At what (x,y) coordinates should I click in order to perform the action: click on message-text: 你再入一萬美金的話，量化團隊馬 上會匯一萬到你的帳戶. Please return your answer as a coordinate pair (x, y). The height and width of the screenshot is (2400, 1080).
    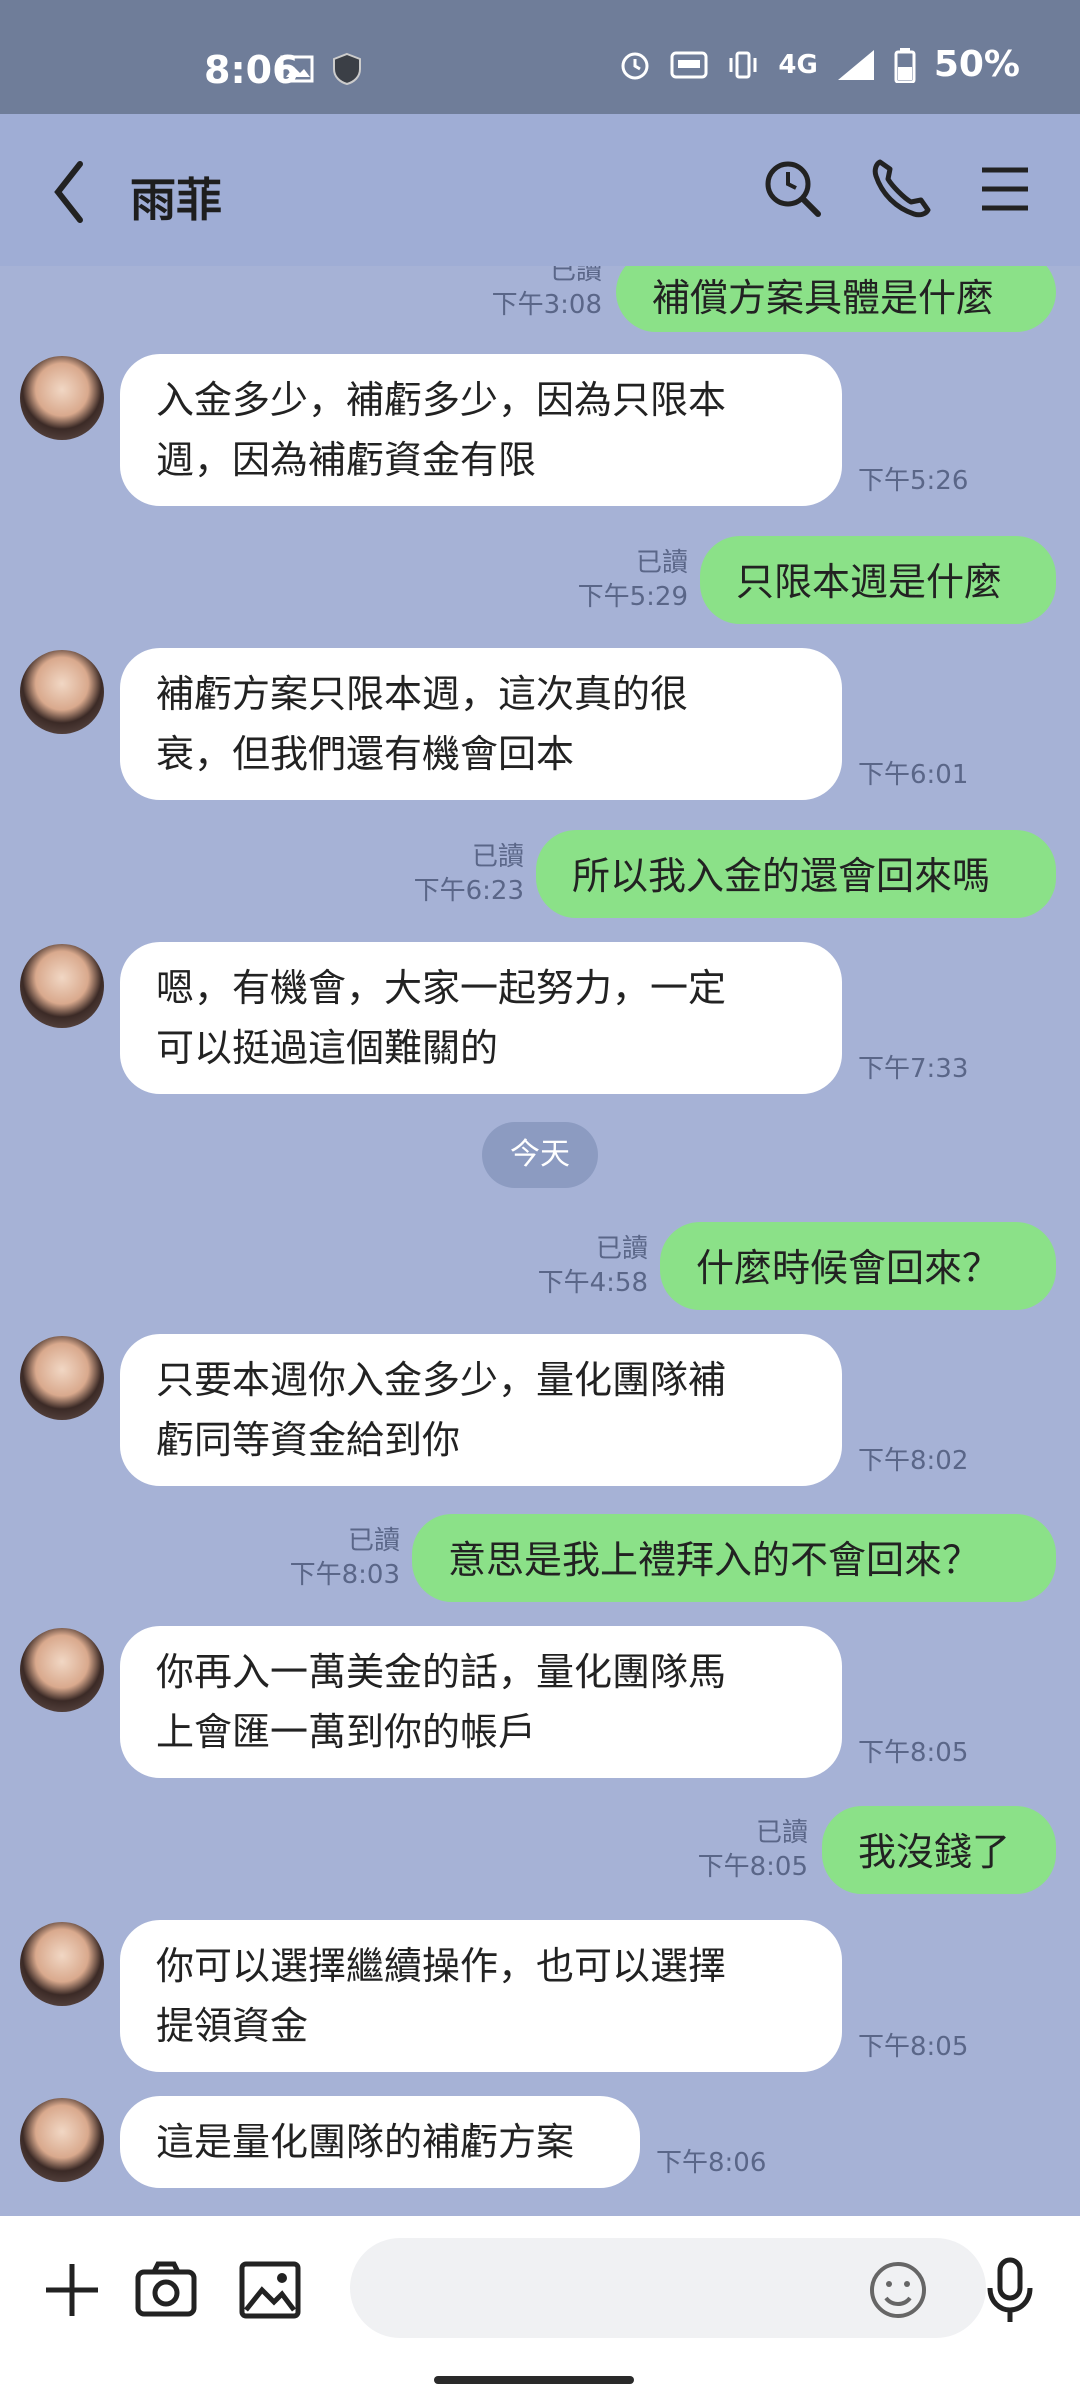
    Looking at the image, I should click on (441, 1702).